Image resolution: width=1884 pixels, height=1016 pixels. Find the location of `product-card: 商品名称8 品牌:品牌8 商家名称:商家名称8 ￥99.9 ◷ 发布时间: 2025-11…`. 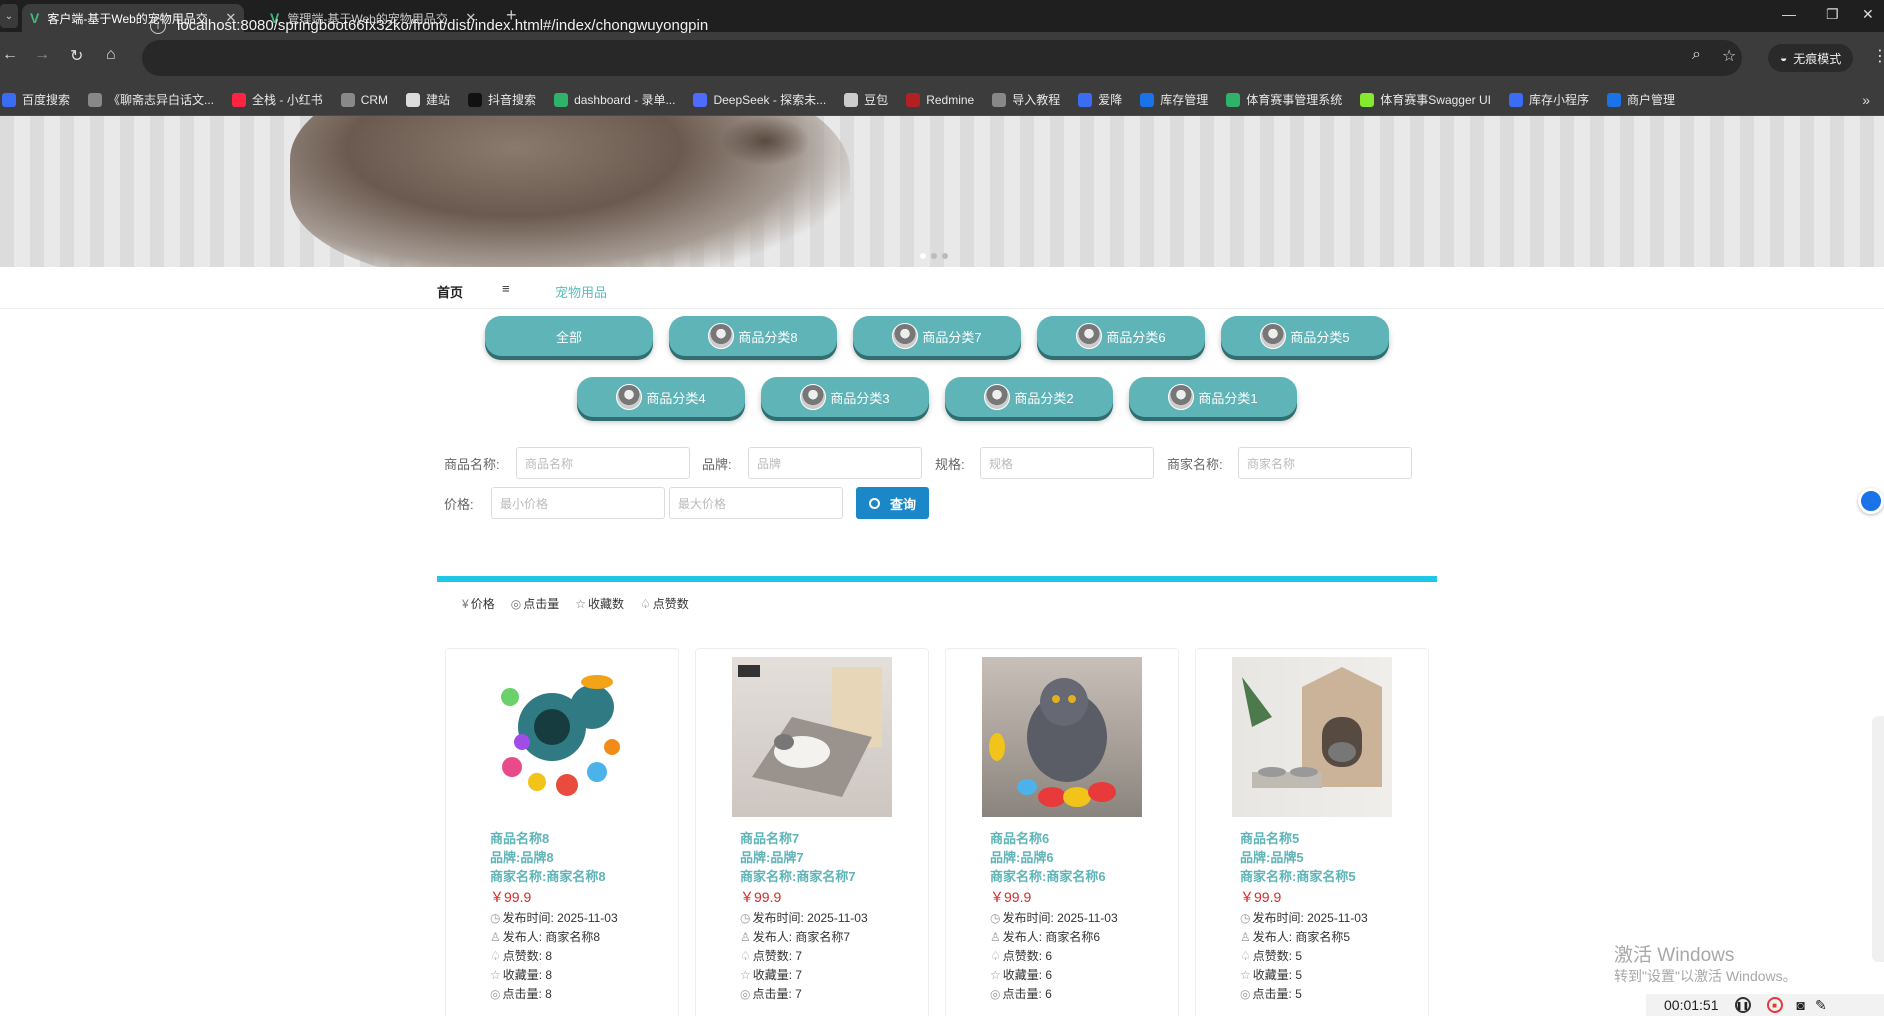

product-card: 商品名称8 品牌:品牌8 商家名称:商家名称8 ￥99.9 ◷ 发布时间: 2025-11… is located at coordinates (562, 832).